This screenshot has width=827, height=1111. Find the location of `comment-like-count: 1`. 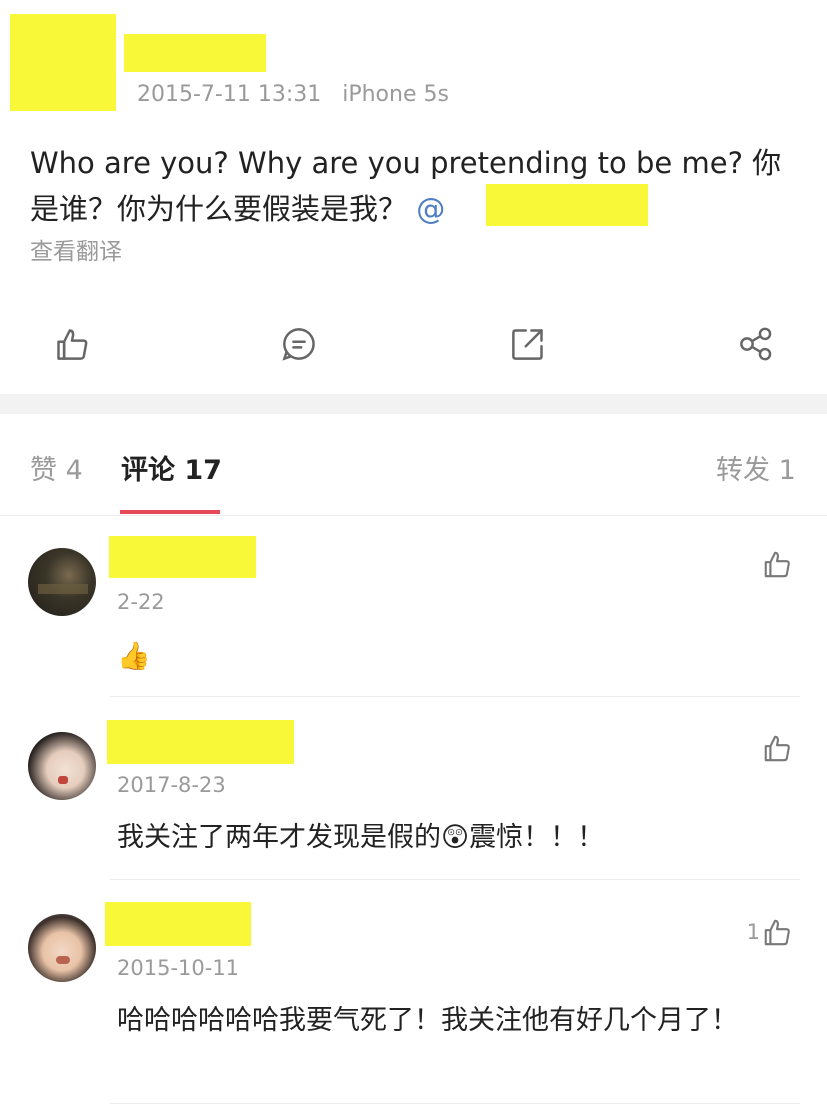

comment-like-count: 1 is located at coordinates (753, 932).